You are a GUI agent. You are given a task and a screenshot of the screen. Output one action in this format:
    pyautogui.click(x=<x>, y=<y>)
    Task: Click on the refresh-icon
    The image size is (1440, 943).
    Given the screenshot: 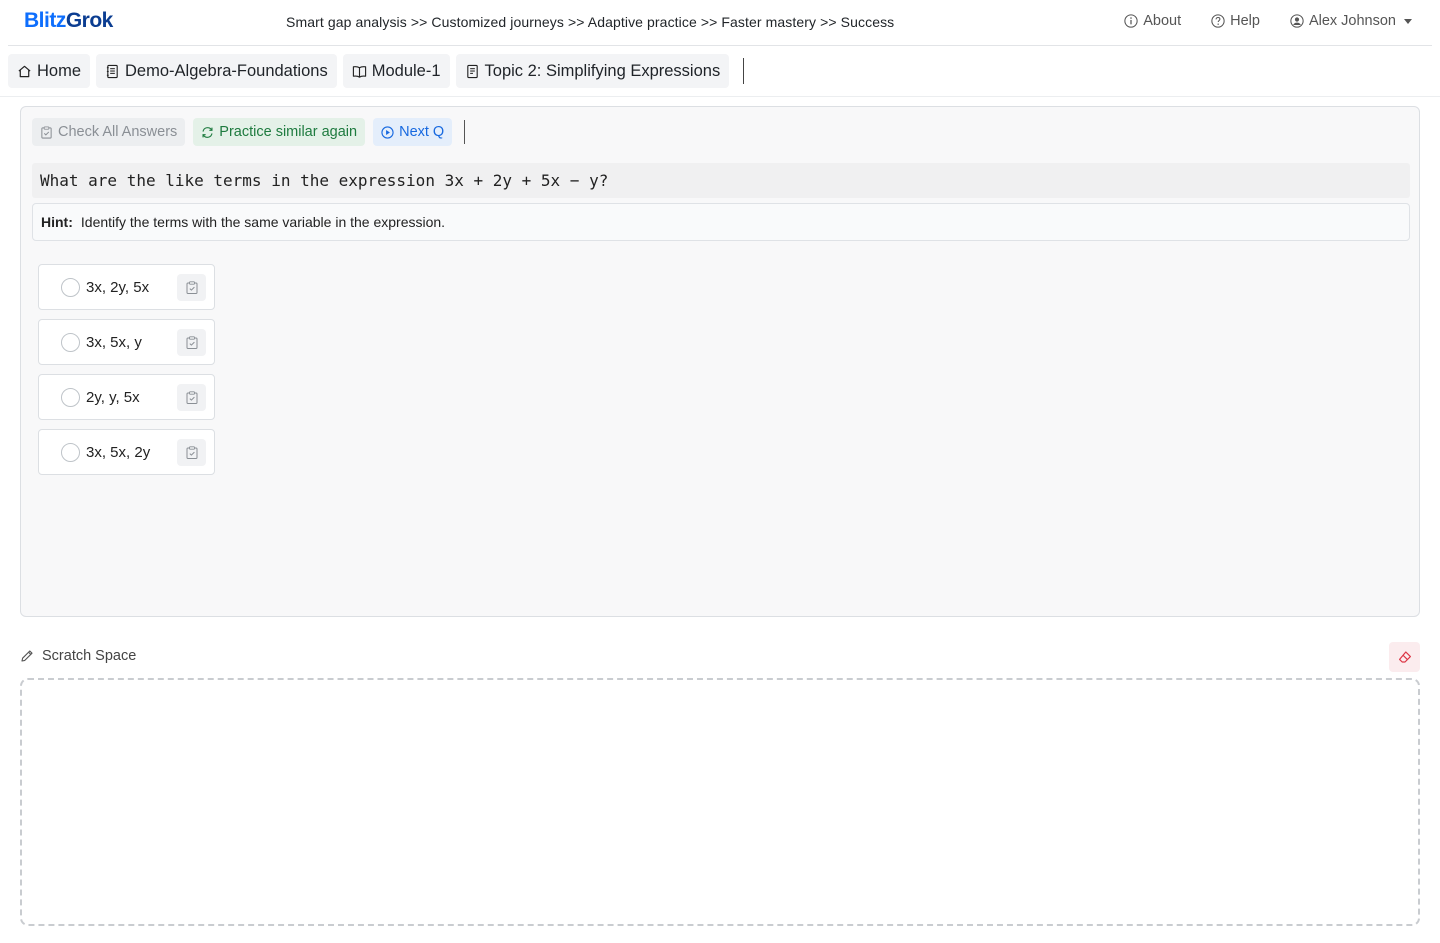 What is the action you would take?
    pyautogui.click(x=207, y=132)
    